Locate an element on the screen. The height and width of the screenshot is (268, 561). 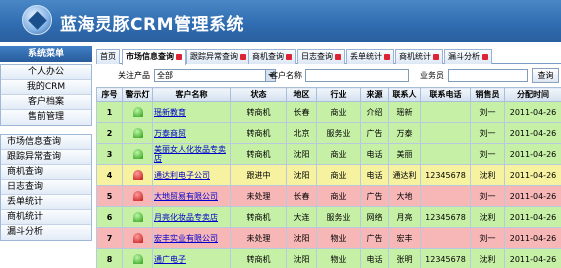
salesperson-cell: 刘一 is located at coordinates (487, 133).